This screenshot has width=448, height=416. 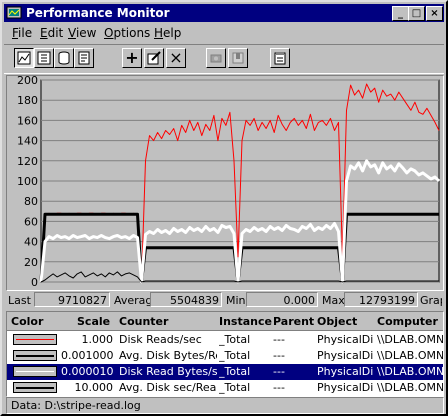 I want to click on menu-view: View, so click(x=82, y=33).